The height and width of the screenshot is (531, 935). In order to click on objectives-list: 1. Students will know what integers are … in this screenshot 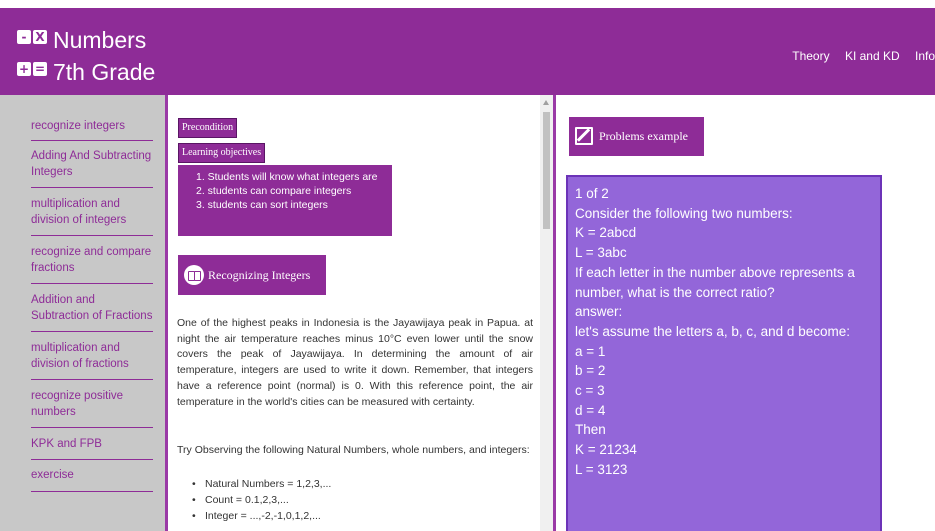, I will do `click(285, 200)`.